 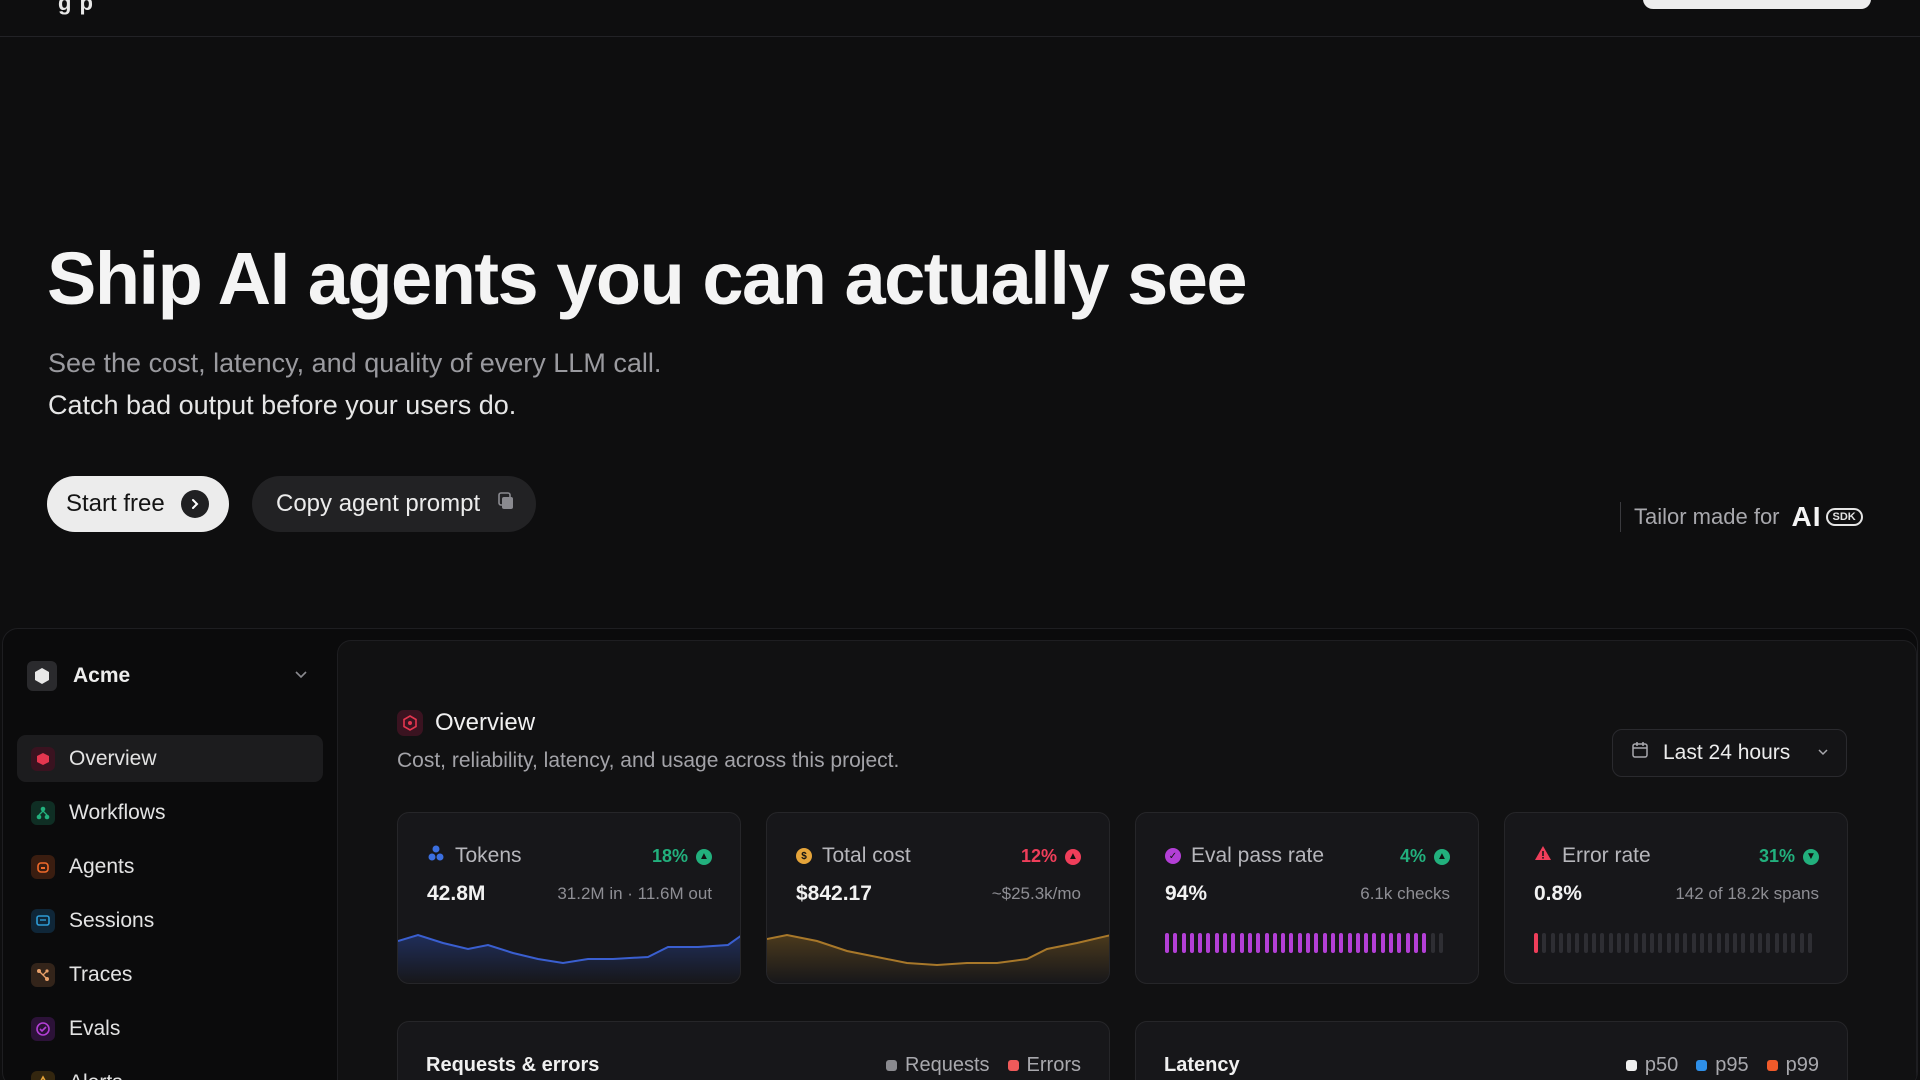 I want to click on card-value: 94%, so click(x=1186, y=893).